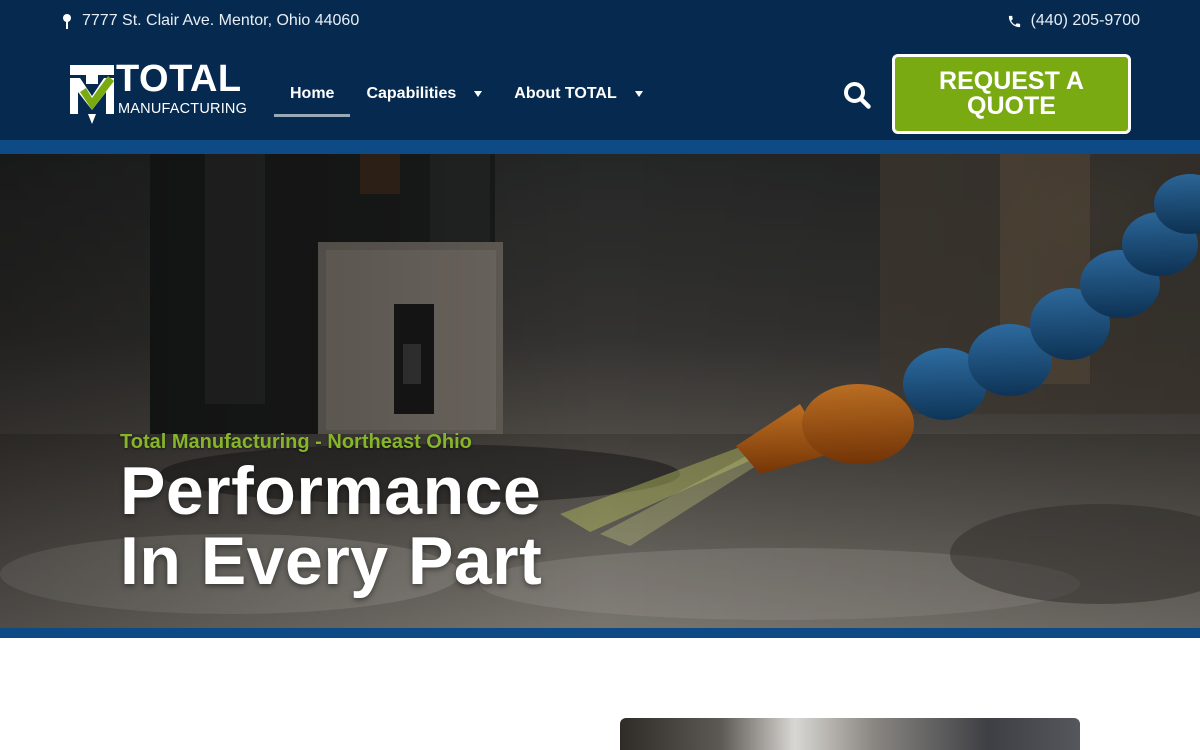 This screenshot has width=1200, height=750. What do you see at coordinates (183, 109) in the screenshot?
I see `logo-tagline: MANUFACTURING` at bounding box center [183, 109].